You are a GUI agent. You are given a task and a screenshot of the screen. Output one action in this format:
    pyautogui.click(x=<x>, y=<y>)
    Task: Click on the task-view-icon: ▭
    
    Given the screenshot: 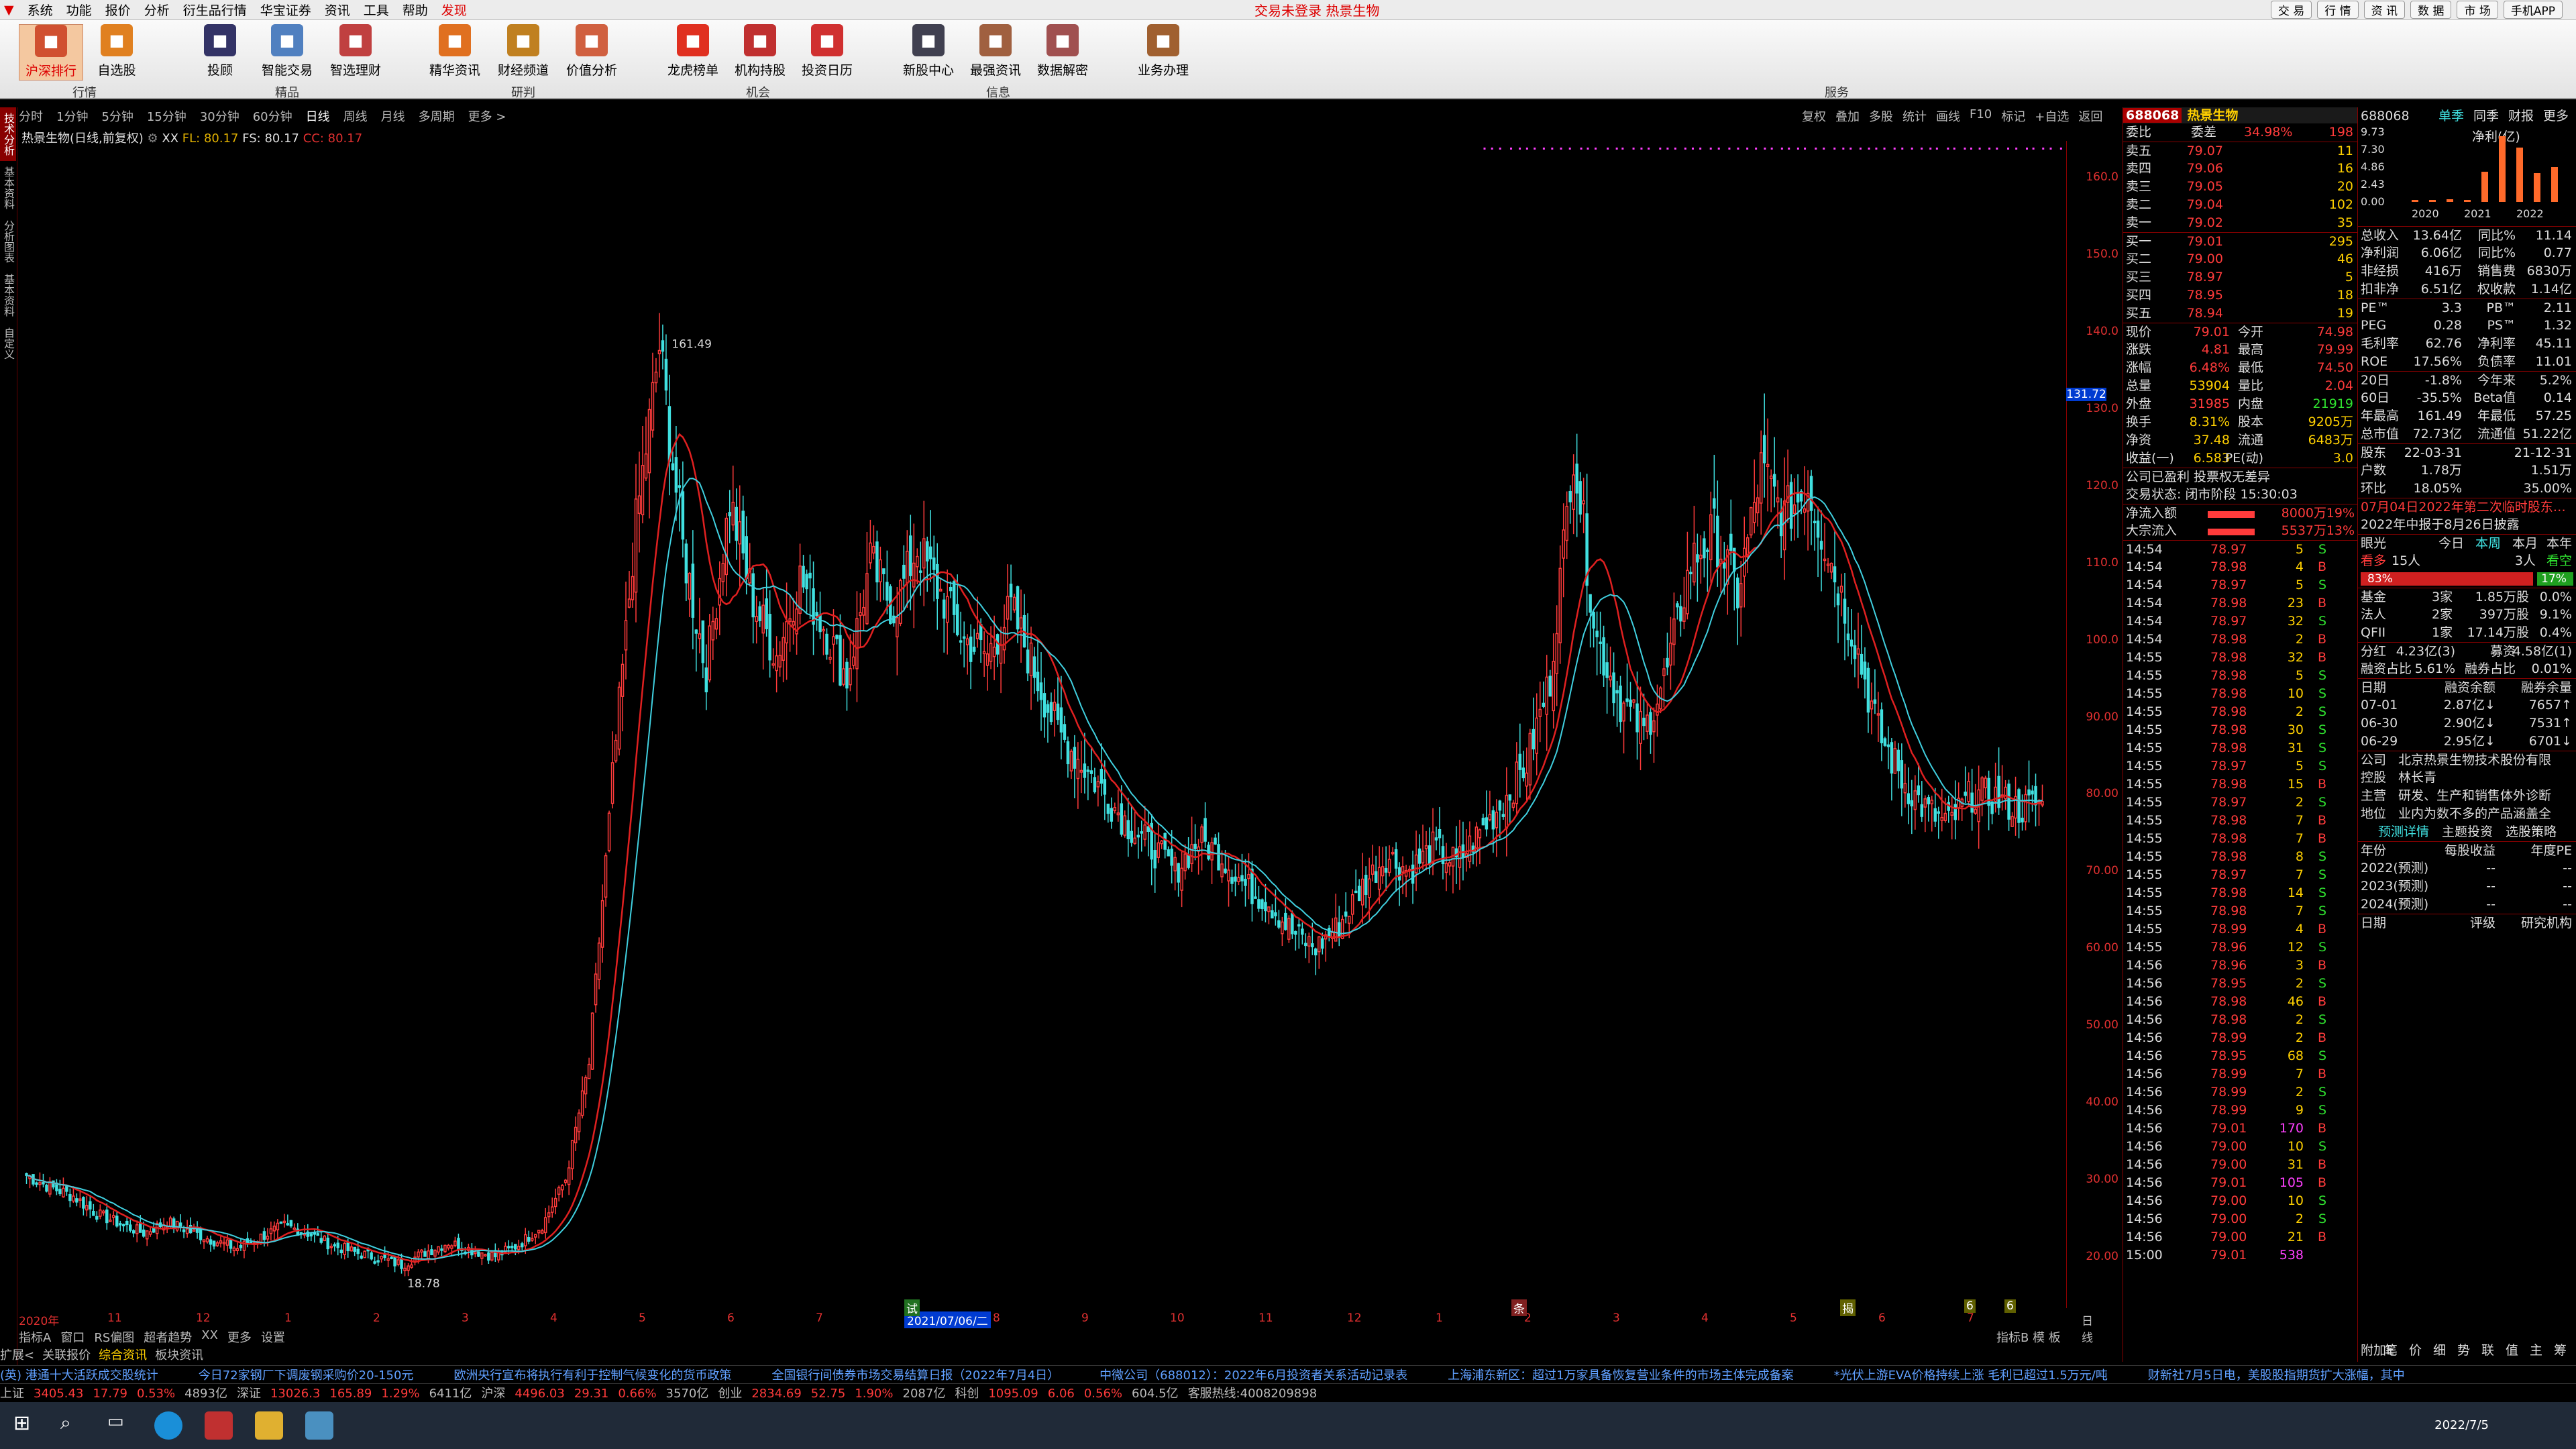 What is the action you would take?
    pyautogui.click(x=121, y=1425)
    